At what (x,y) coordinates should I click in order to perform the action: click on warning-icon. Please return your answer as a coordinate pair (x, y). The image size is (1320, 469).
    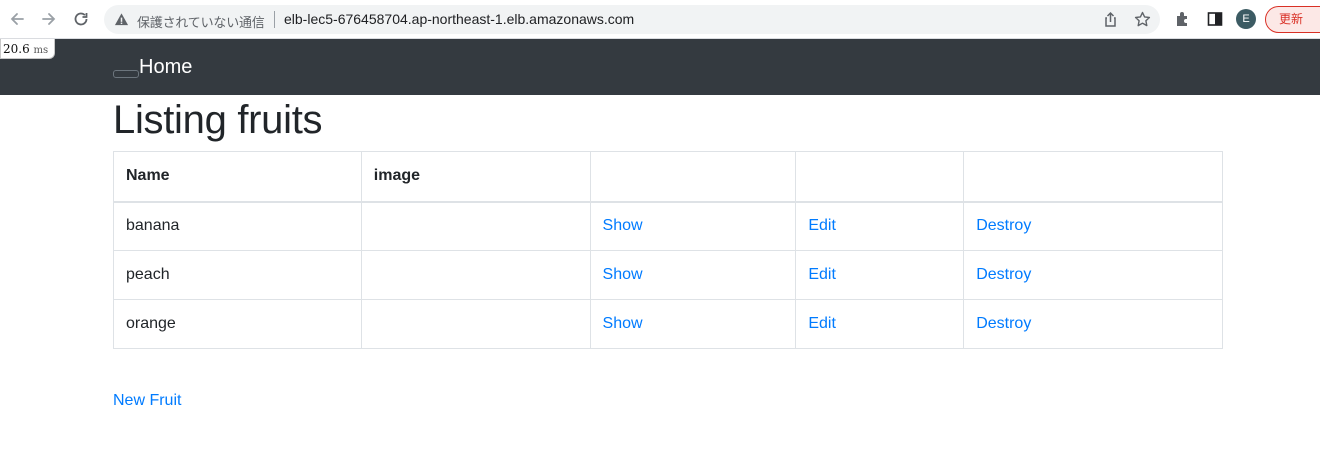
    Looking at the image, I should click on (121, 19).